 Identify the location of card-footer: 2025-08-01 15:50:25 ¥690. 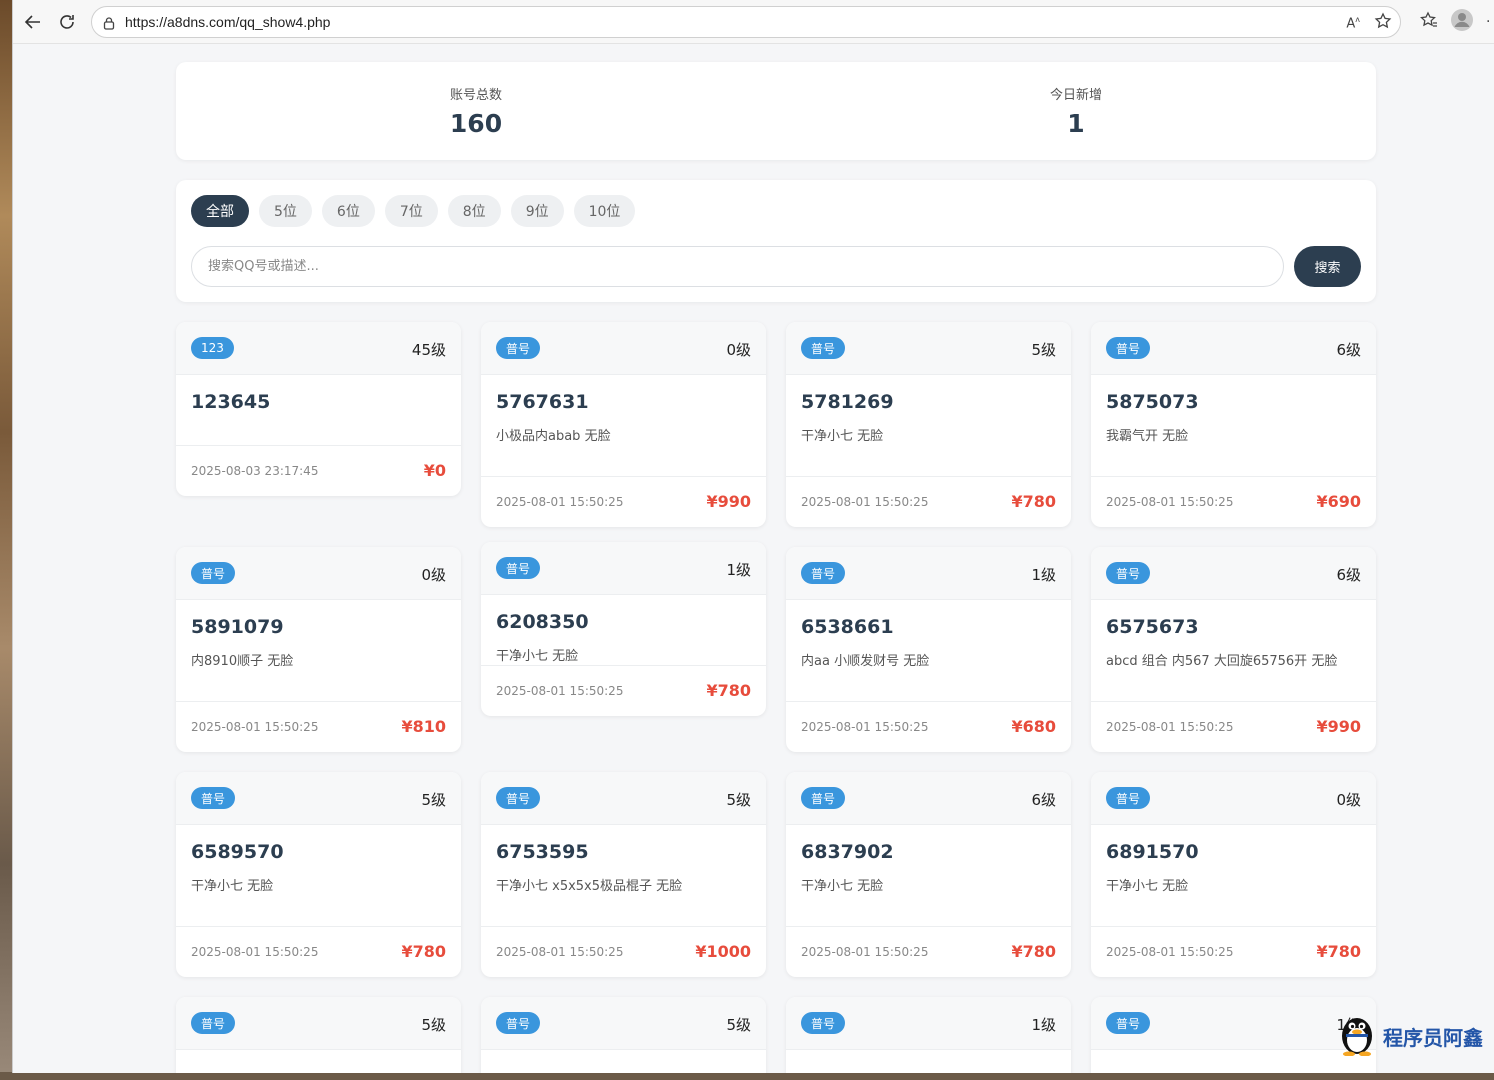
(1233, 501).